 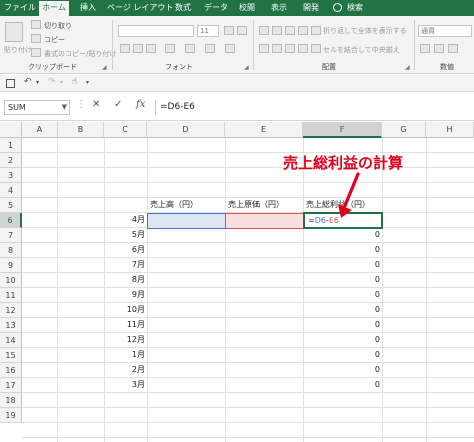 I want to click on row-header-19: 19, so click(x=11, y=415).